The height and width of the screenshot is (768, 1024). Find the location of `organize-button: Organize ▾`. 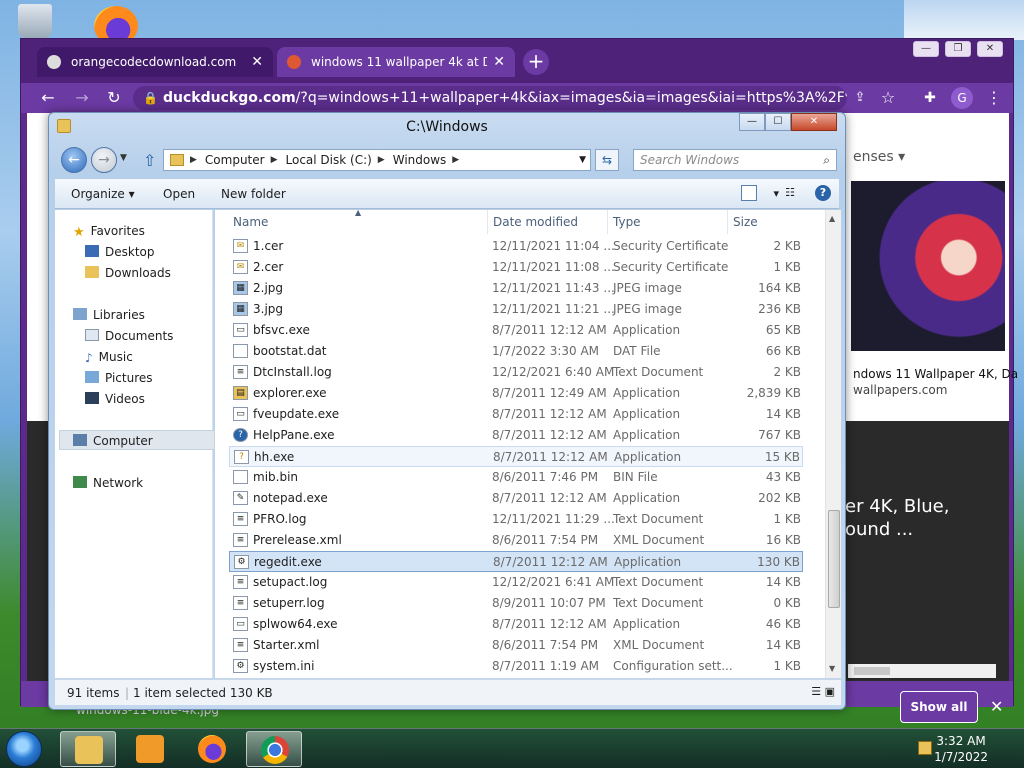

organize-button: Organize ▾ is located at coordinates (103, 194).